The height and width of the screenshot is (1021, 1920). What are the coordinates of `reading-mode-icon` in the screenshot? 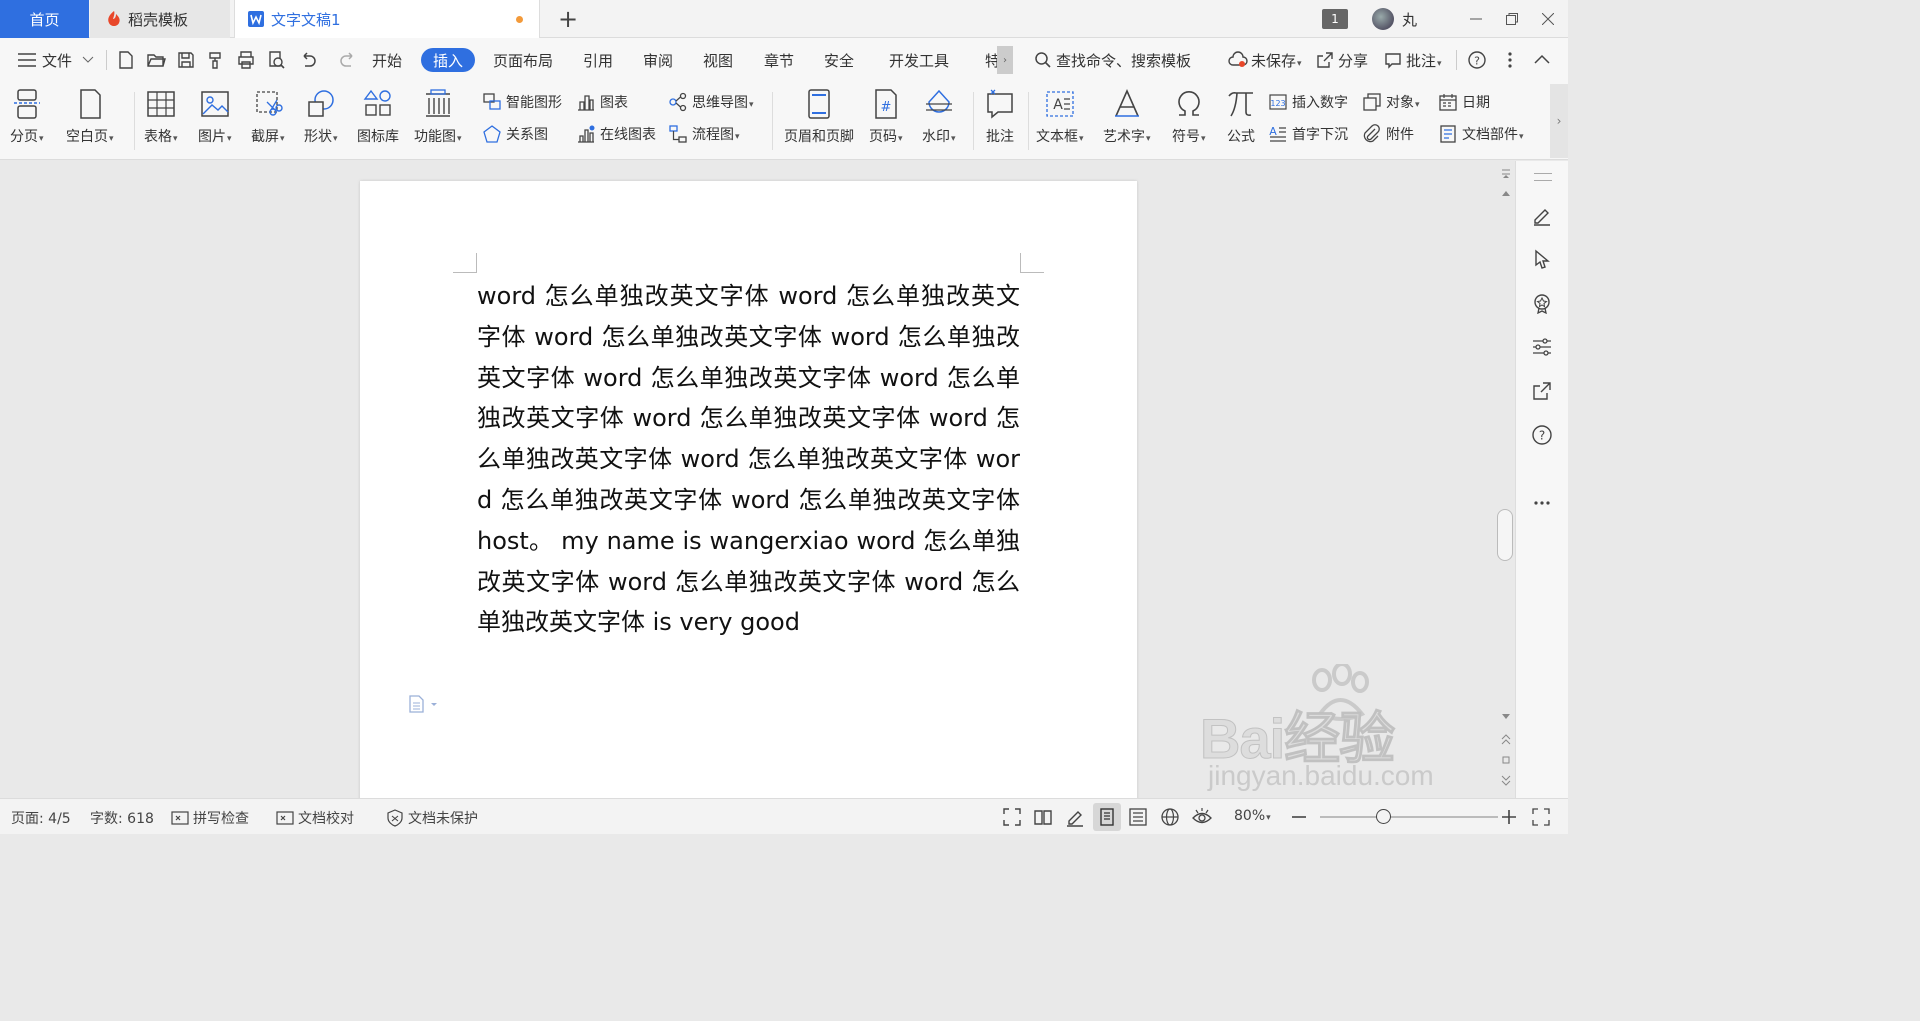 It's located at (1043, 817).